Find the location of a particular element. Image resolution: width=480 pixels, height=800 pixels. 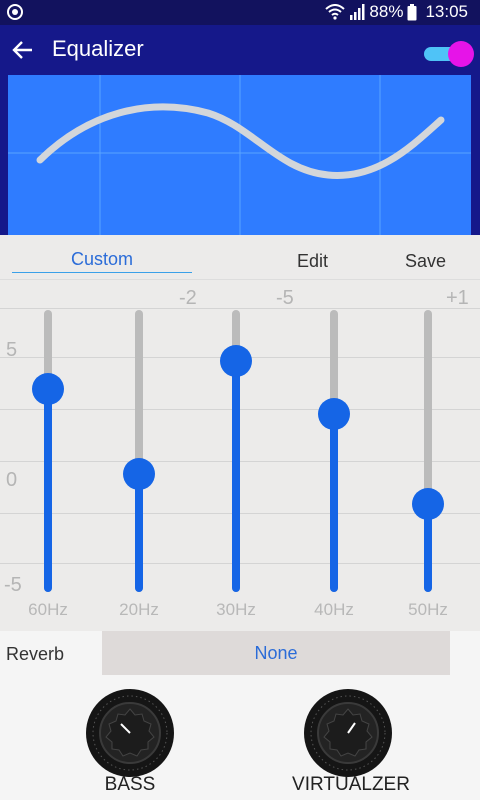

toggle-knob is located at coordinates (461, 54).